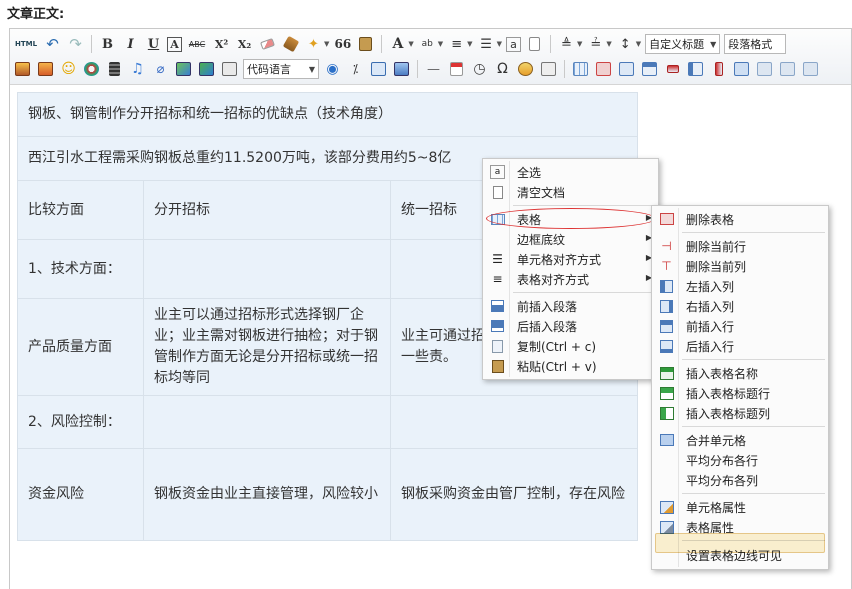  I want to click on menu-item-insert-row-below: 后插入行, so click(740, 346).